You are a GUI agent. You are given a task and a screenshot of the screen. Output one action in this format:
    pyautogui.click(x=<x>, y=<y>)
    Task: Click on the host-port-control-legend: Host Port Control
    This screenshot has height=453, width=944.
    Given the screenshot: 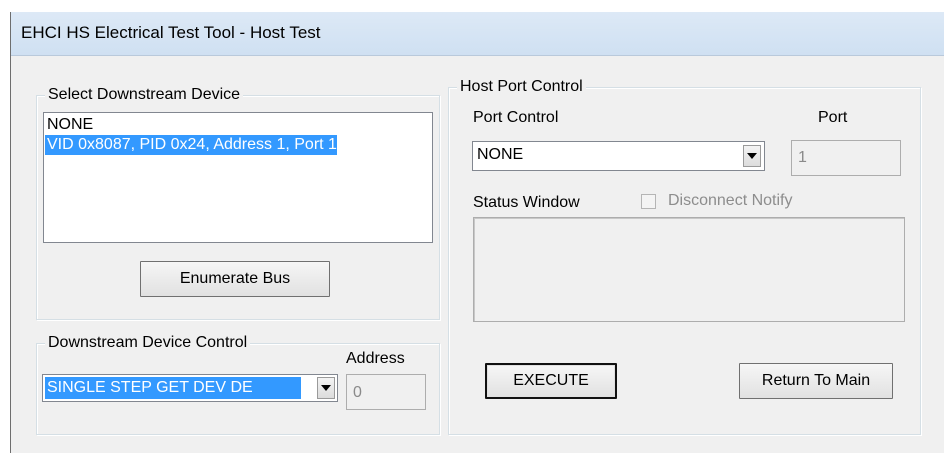 What is the action you would take?
    pyautogui.click(x=521, y=87)
    